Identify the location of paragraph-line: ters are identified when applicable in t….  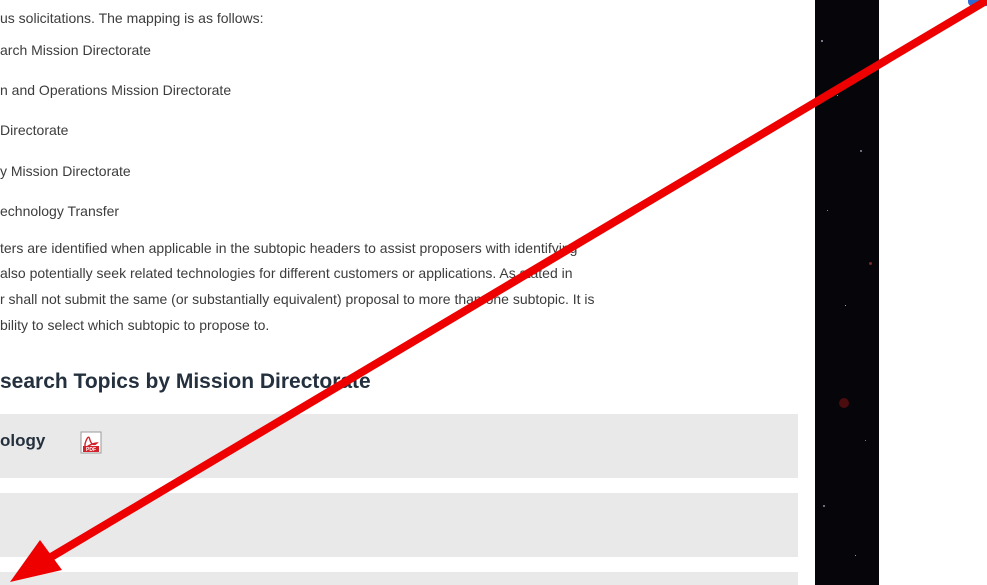
(289, 248).